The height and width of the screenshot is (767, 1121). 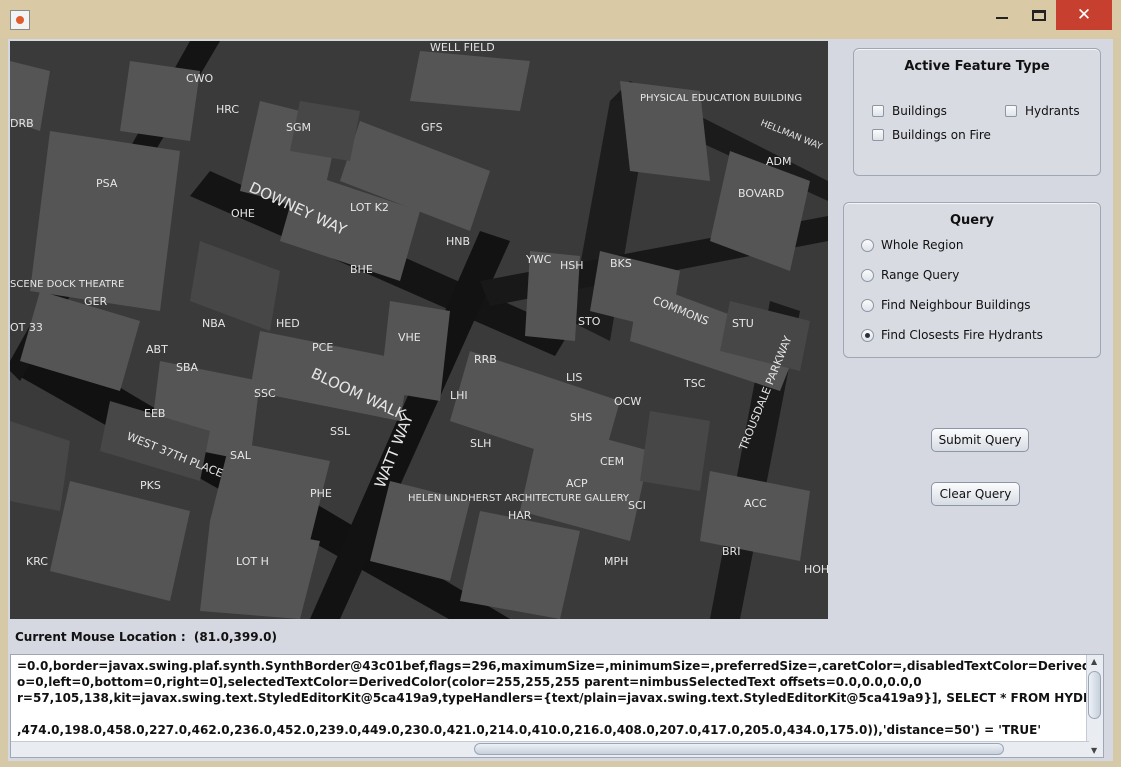 I want to click on horizontal-scroll-thumb, so click(x=739, y=749).